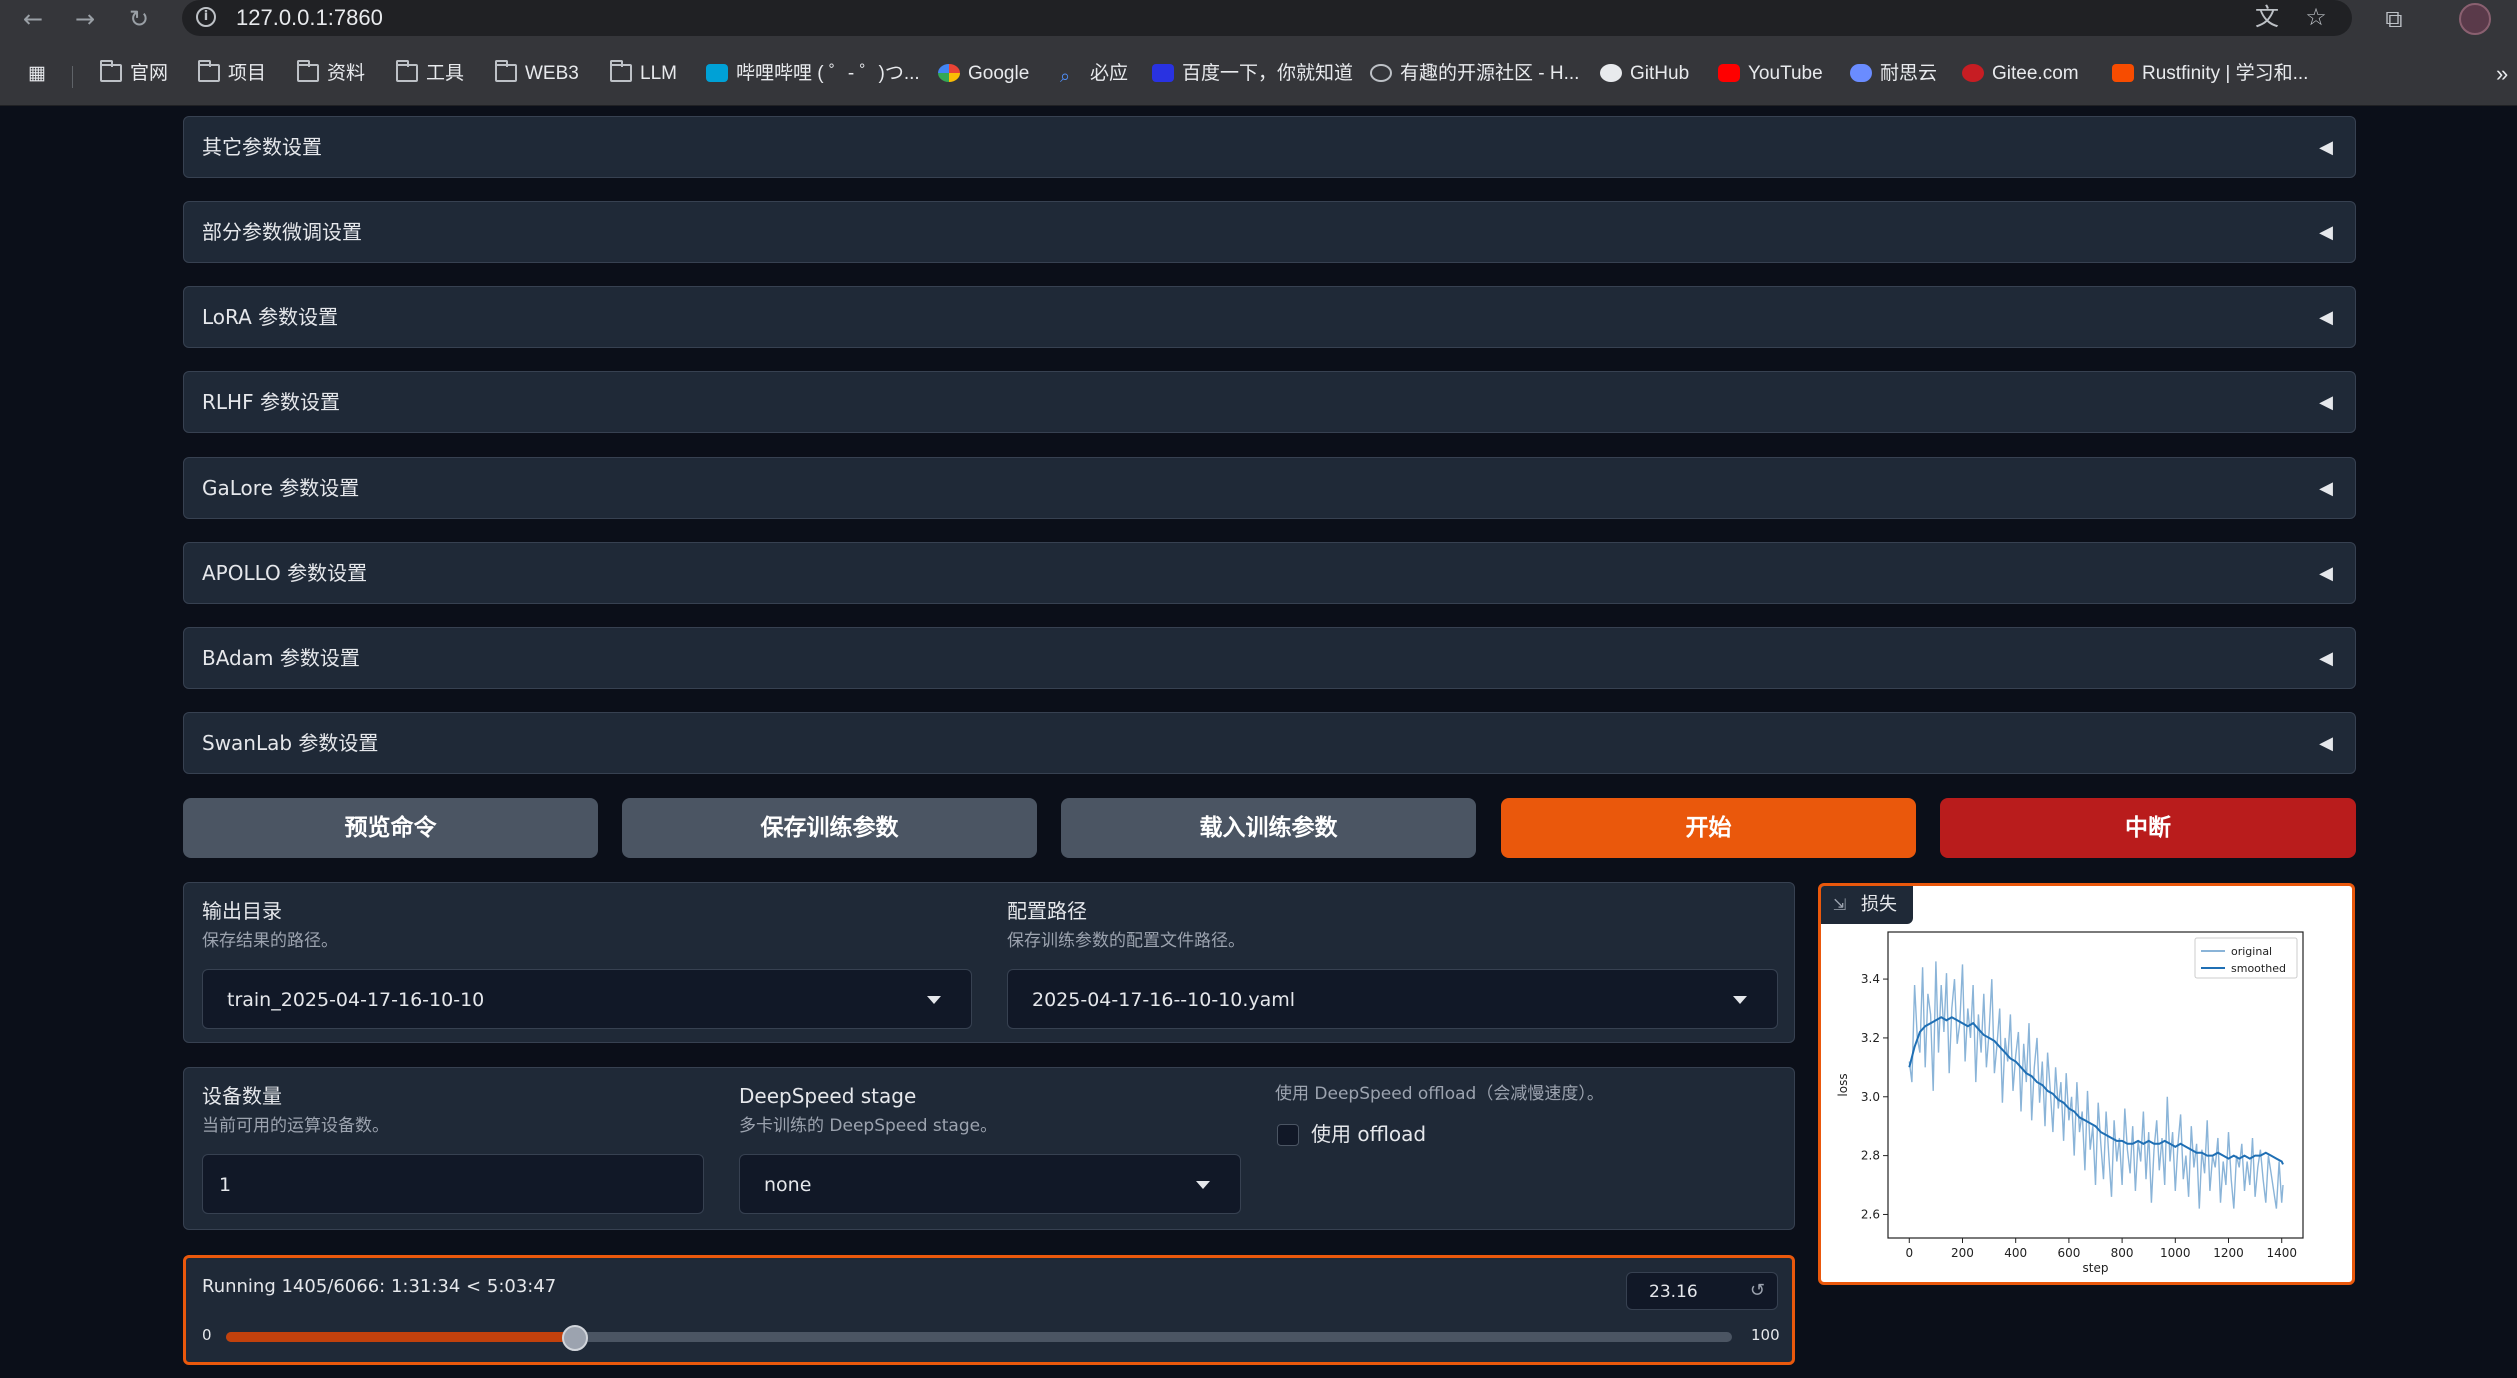  What do you see at coordinates (829, 828) in the screenshot?
I see `save-params-button: 保存训练参数` at bounding box center [829, 828].